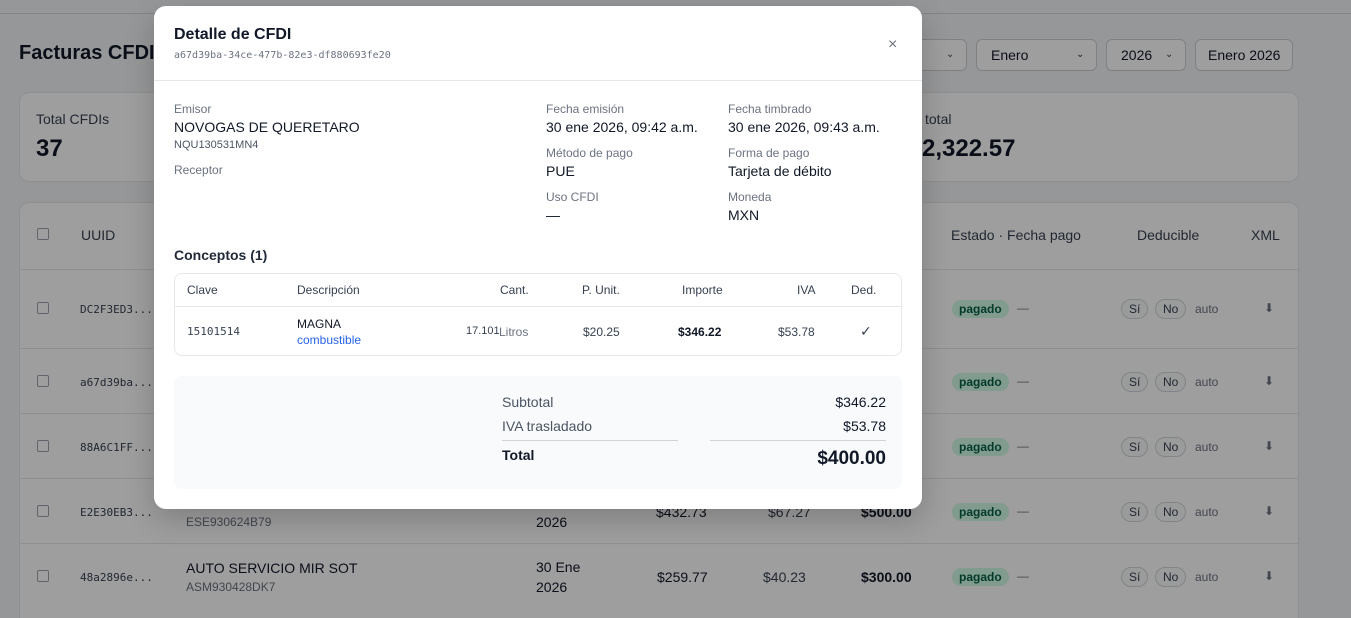 This screenshot has width=1351, height=618. What do you see at coordinates (804, 127) in the screenshot?
I see `fecha-timbrado: 30 ene 2026, 09:43 a.m.` at bounding box center [804, 127].